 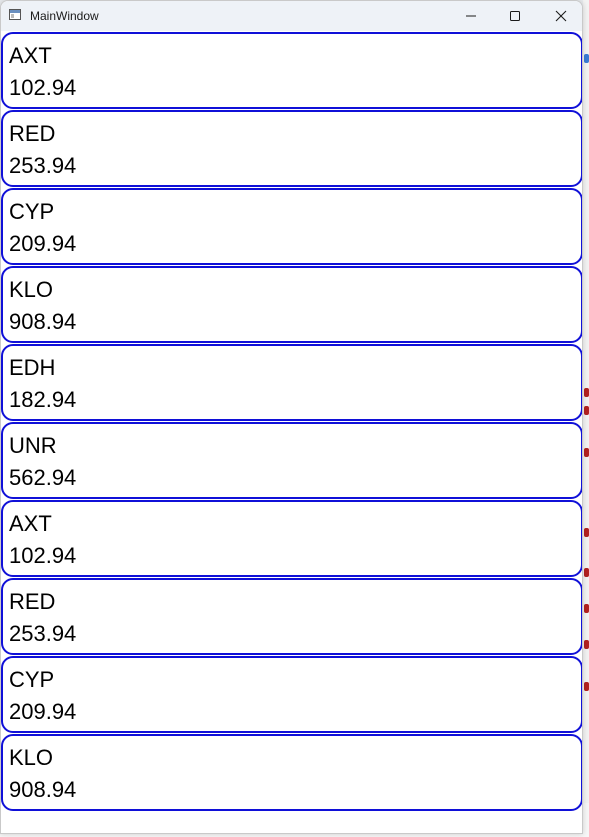 I want to click on maximize-button, so click(x=515, y=16).